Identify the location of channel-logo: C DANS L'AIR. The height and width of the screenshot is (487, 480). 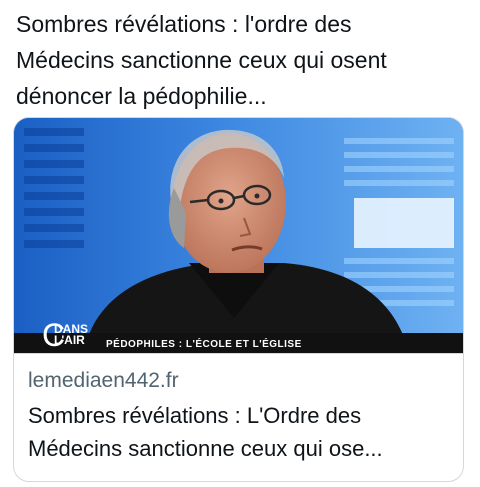
(68, 335).